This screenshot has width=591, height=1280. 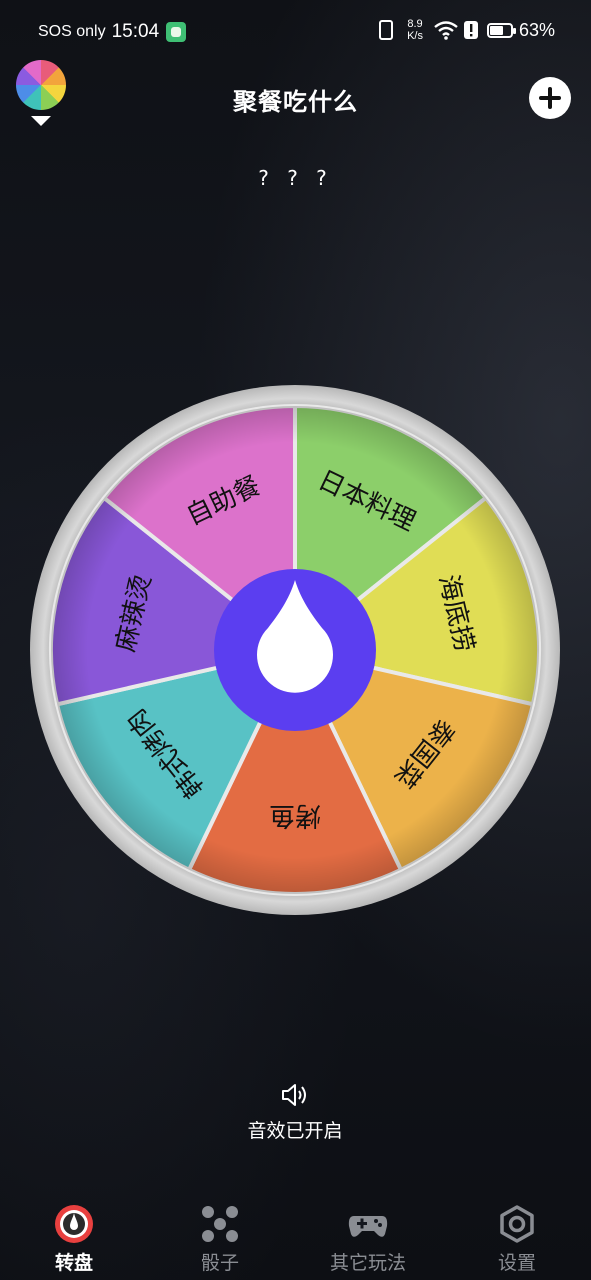 I want to click on gamepad-icon, so click(x=368, y=1226).